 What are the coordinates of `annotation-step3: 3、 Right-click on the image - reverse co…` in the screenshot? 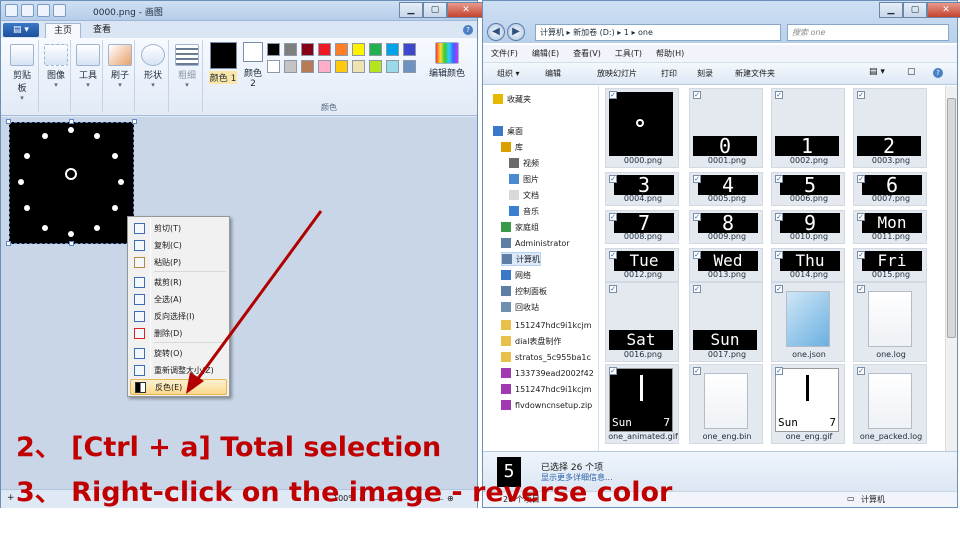 It's located at (344, 492).